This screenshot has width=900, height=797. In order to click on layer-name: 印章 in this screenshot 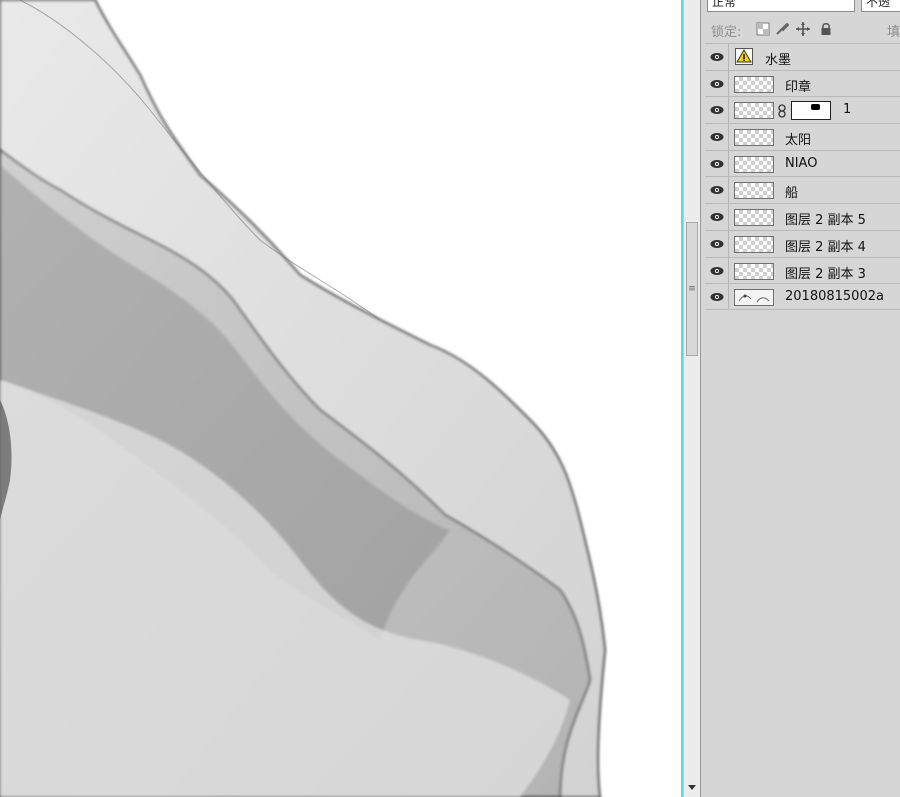, I will do `click(798, 87)`.